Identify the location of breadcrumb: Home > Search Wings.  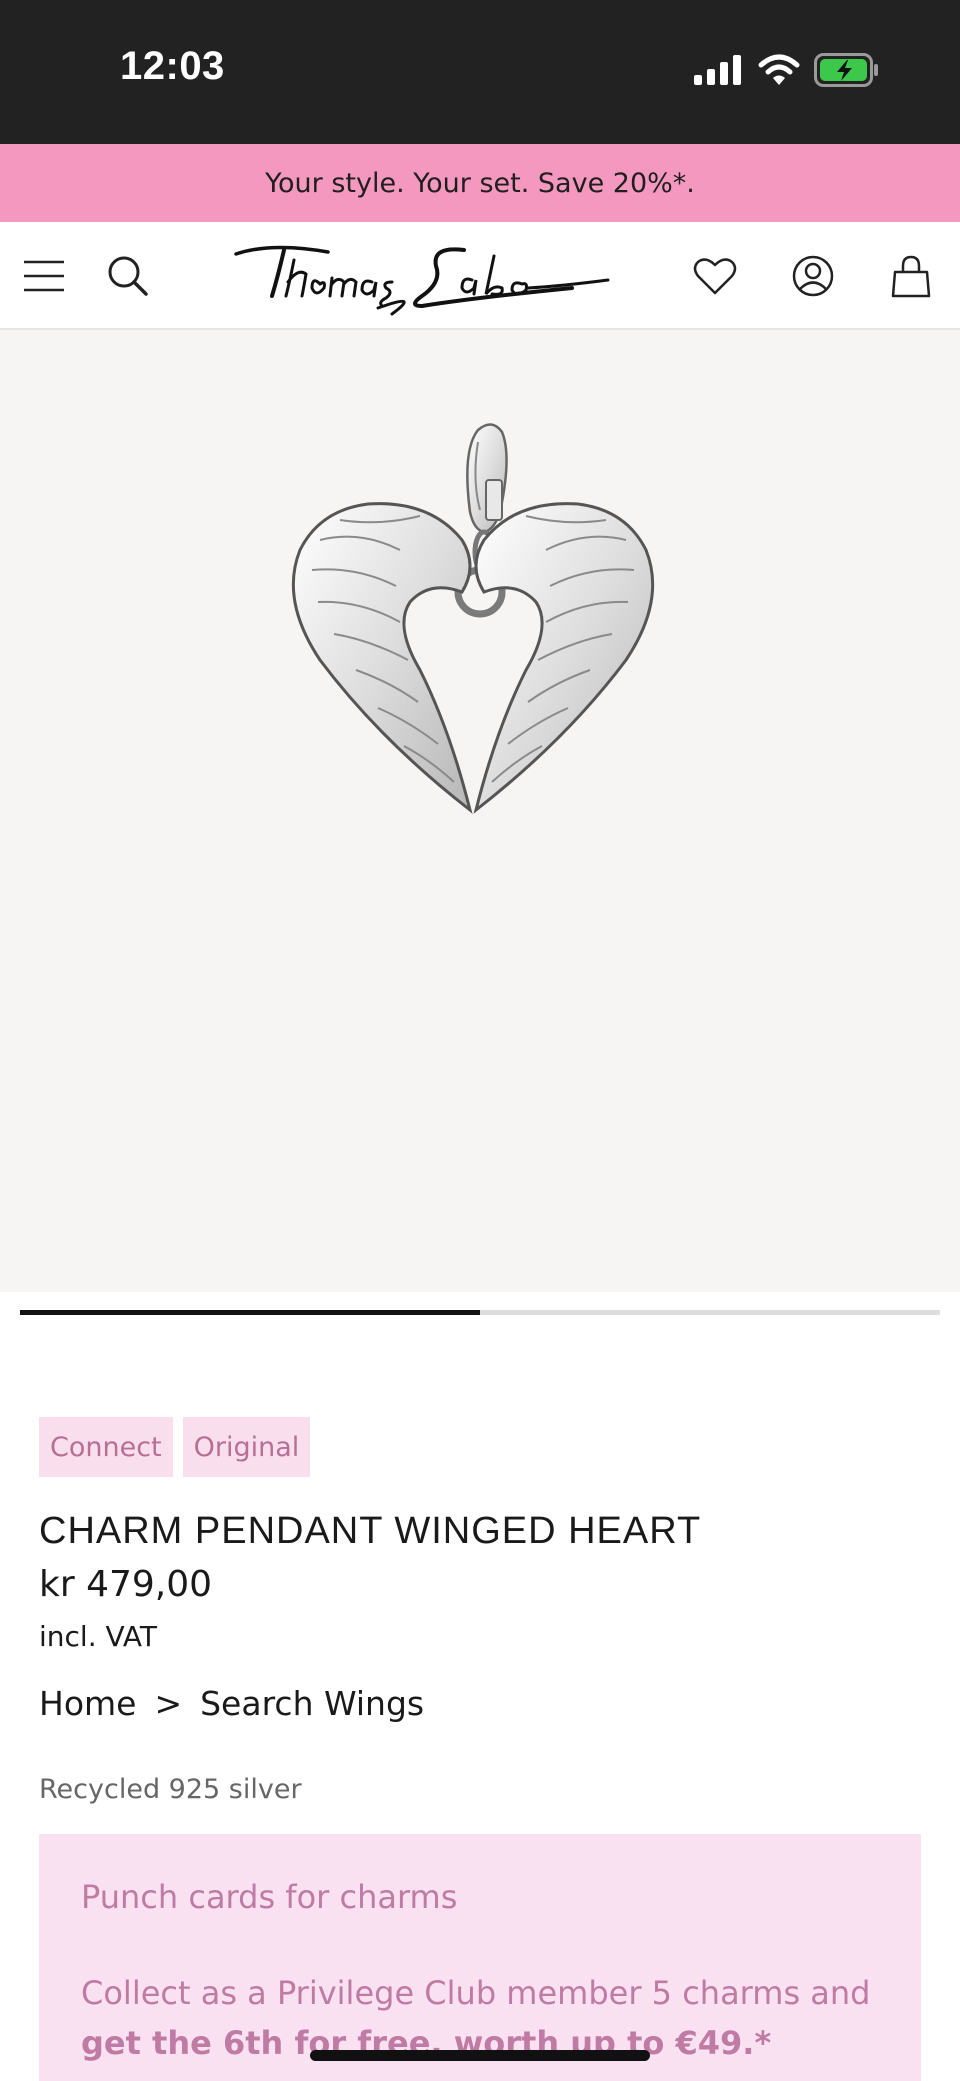
(231, 1703).